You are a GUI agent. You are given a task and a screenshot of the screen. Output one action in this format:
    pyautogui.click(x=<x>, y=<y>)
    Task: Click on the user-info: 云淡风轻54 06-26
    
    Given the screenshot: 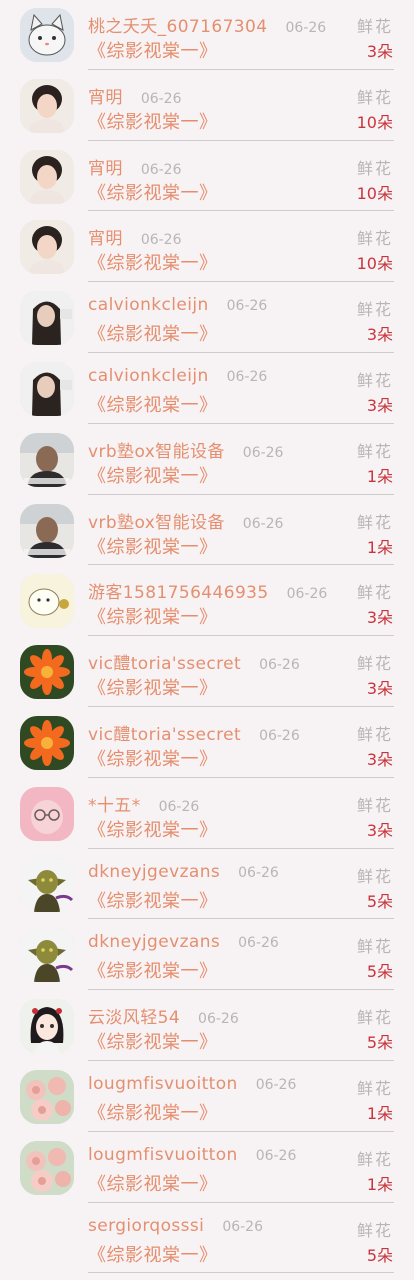 What is the action you would take?
    pyautogui.click(x=163, y=1015)
    